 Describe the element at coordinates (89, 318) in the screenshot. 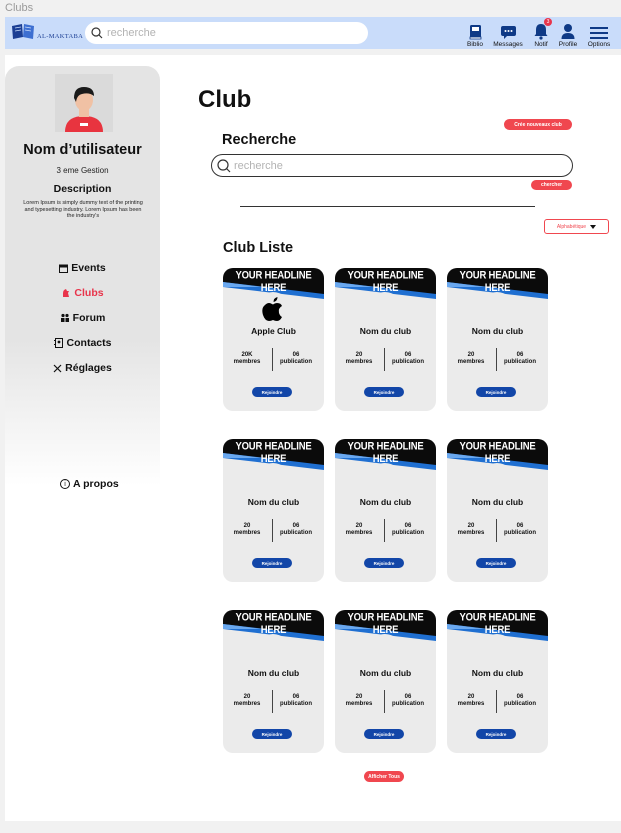

I see `sidebar-item-label: Forum` at that location.